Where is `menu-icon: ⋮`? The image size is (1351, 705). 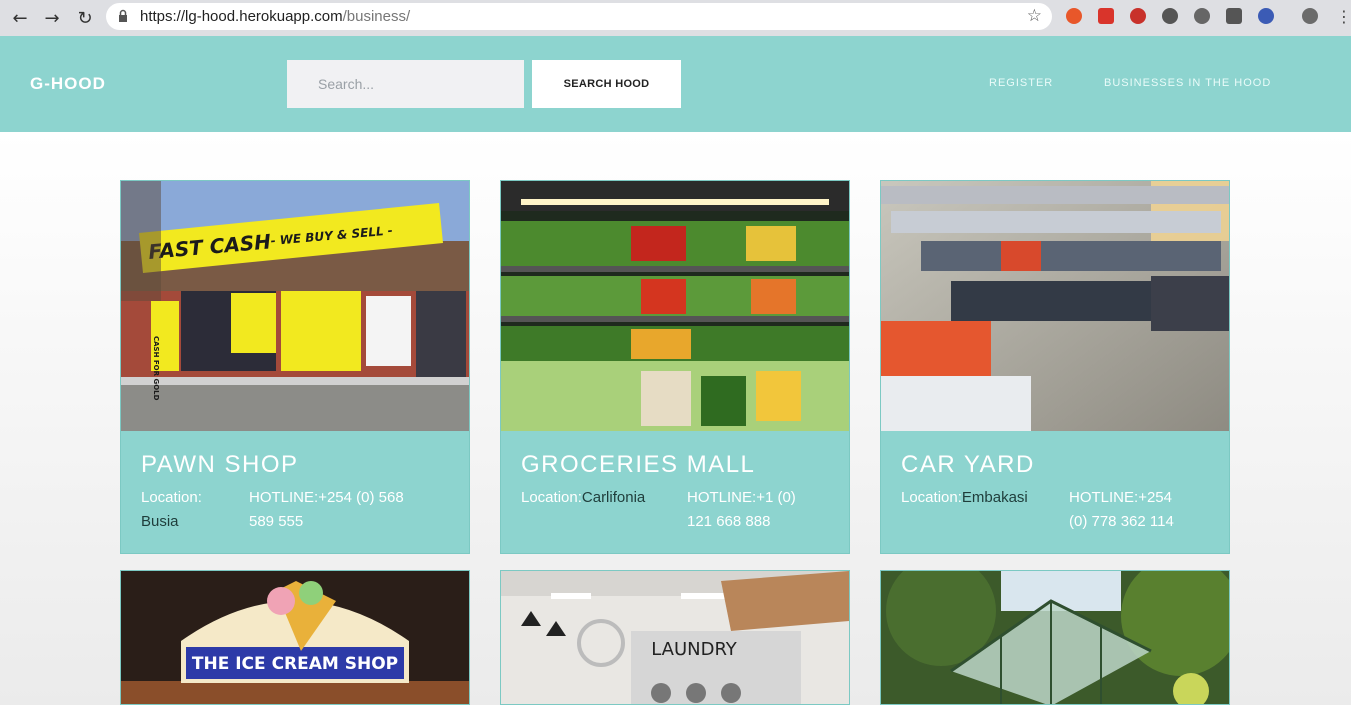
menu-icon: ⋮ is located at coordinates (1343, 16).